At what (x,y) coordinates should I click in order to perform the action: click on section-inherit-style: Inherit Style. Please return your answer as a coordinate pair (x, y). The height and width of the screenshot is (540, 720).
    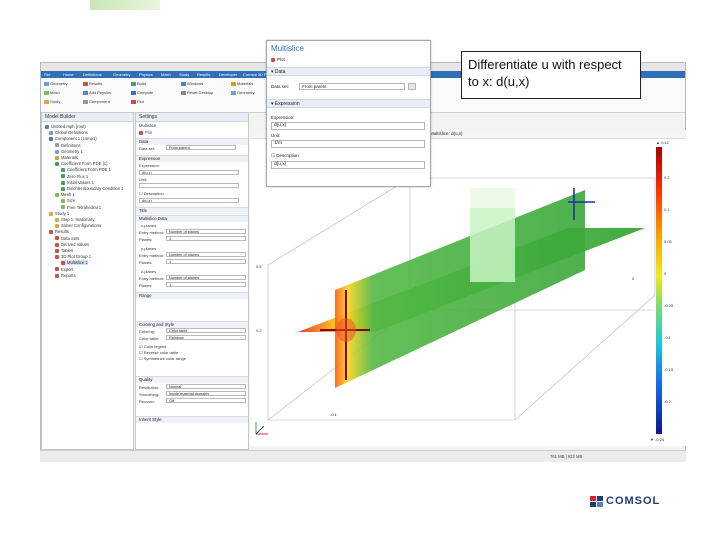
    Looking at the image, I should click on (192, 419).